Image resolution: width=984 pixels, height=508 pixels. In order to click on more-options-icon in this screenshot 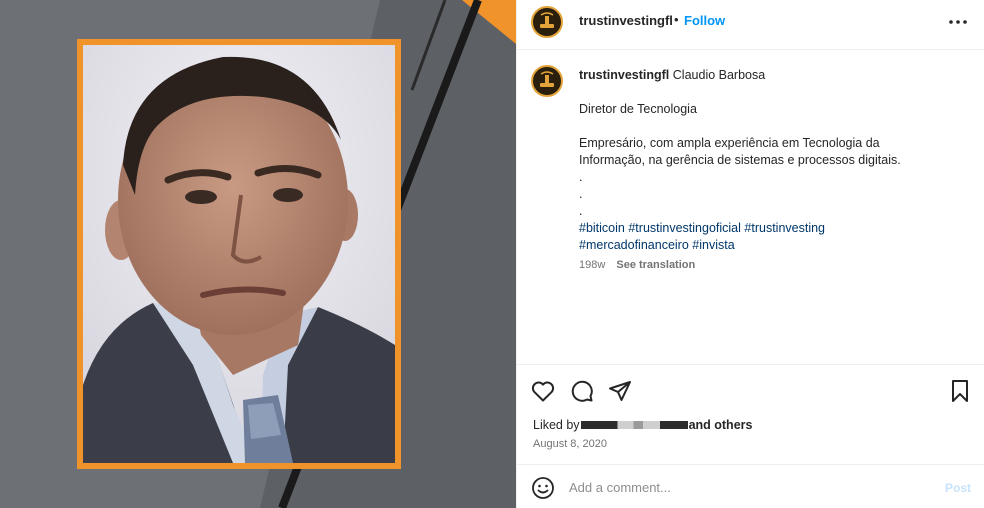, I will do `click(958, 22)`.